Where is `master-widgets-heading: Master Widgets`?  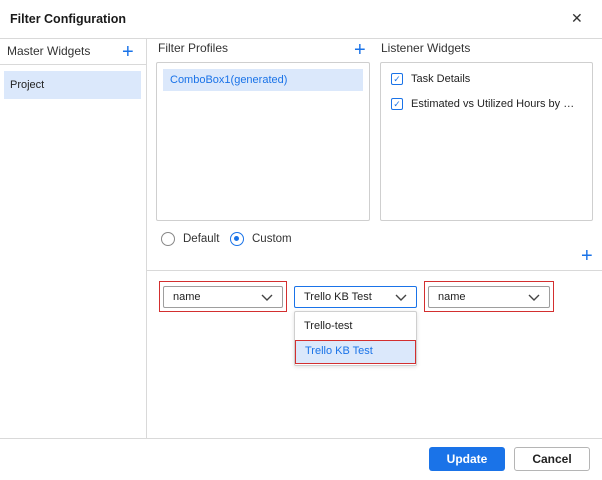
master-widgets-heading: Master Widgets is located at coordinates (49, 51).